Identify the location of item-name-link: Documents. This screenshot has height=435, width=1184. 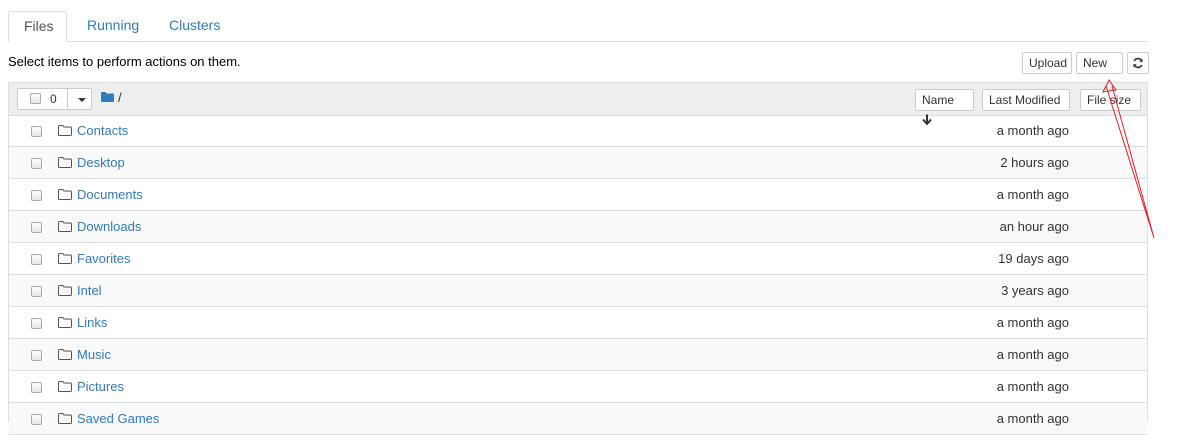
(110, 194).